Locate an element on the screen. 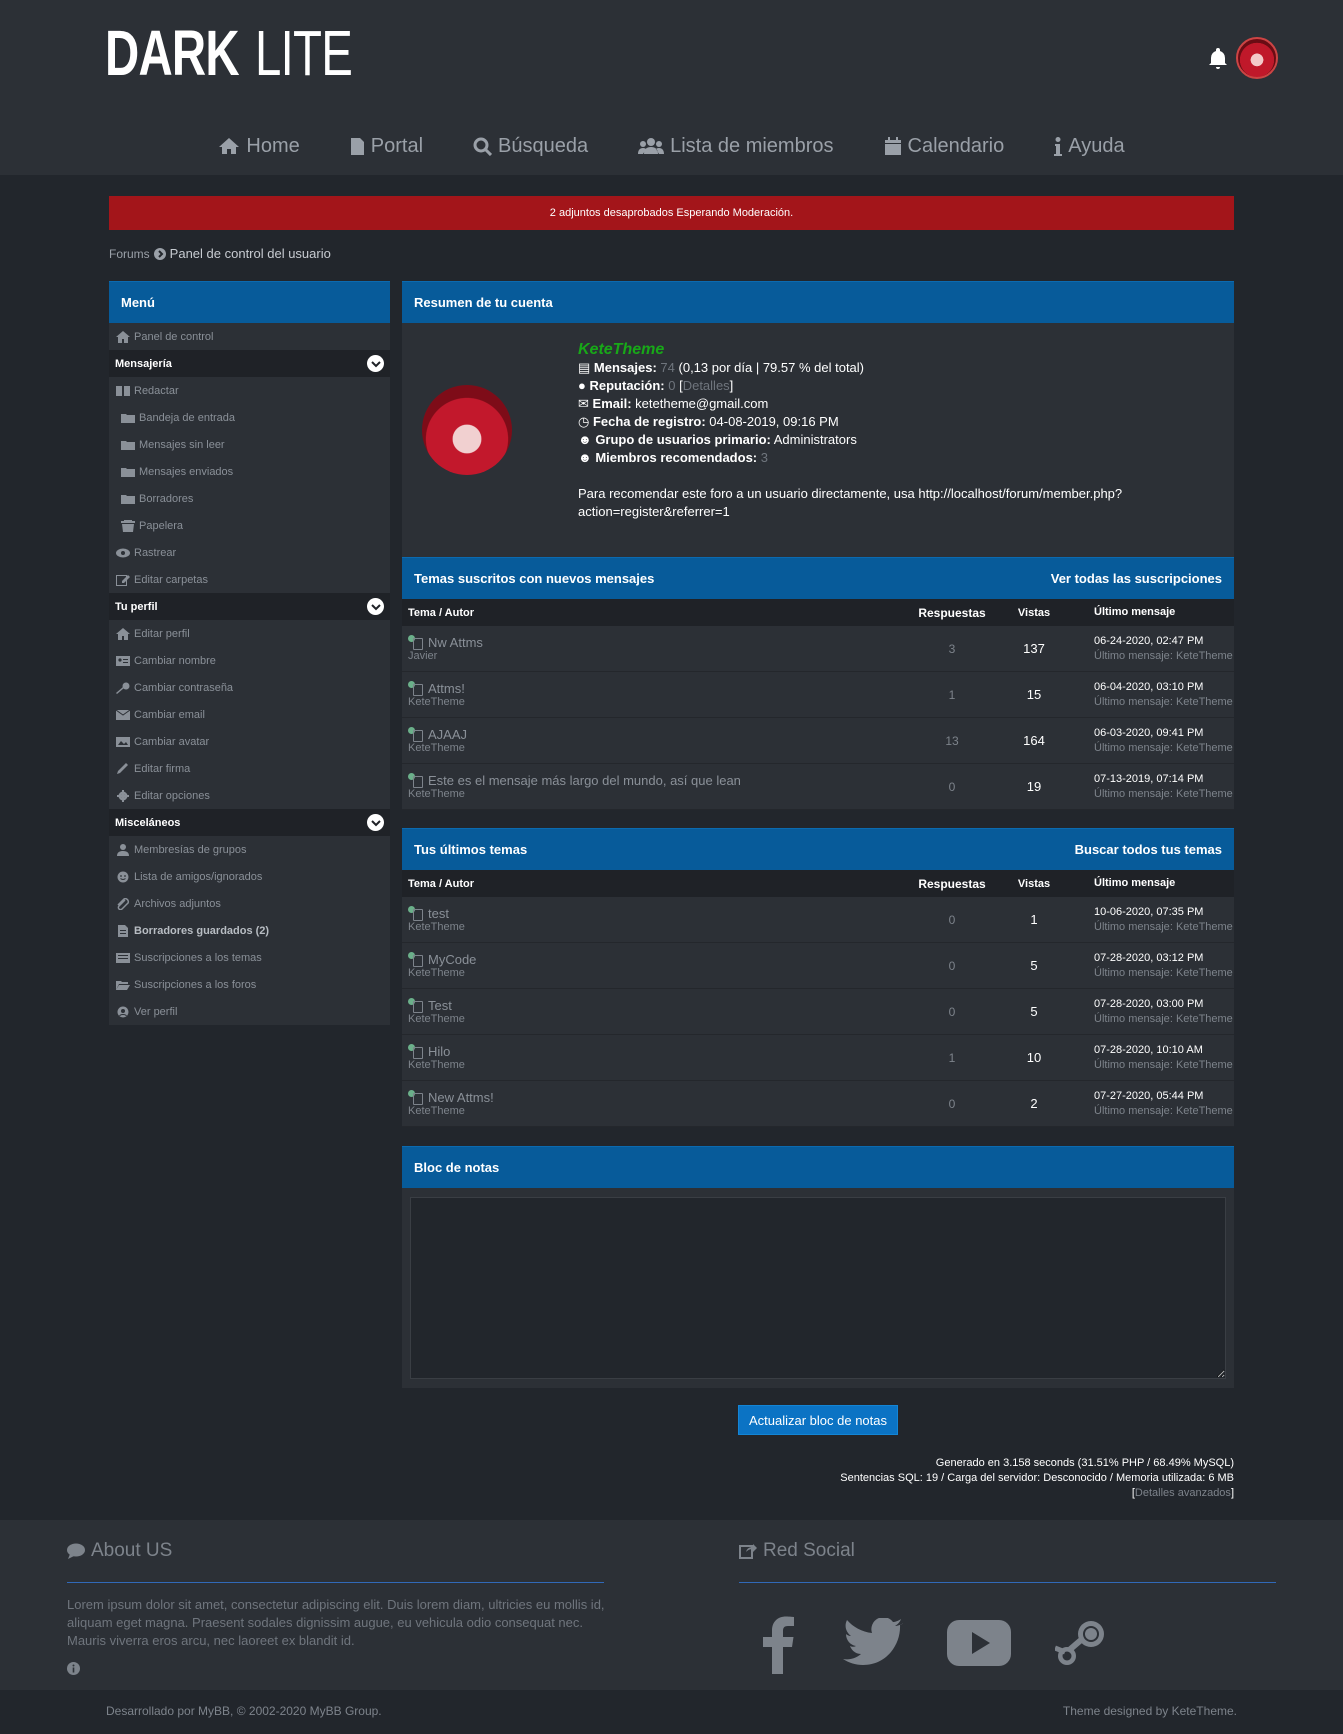 The image size is (1343, 1734). sidebar-item-saved-drafts: Borradores guardados (2) is located at coordinates (249, 930).